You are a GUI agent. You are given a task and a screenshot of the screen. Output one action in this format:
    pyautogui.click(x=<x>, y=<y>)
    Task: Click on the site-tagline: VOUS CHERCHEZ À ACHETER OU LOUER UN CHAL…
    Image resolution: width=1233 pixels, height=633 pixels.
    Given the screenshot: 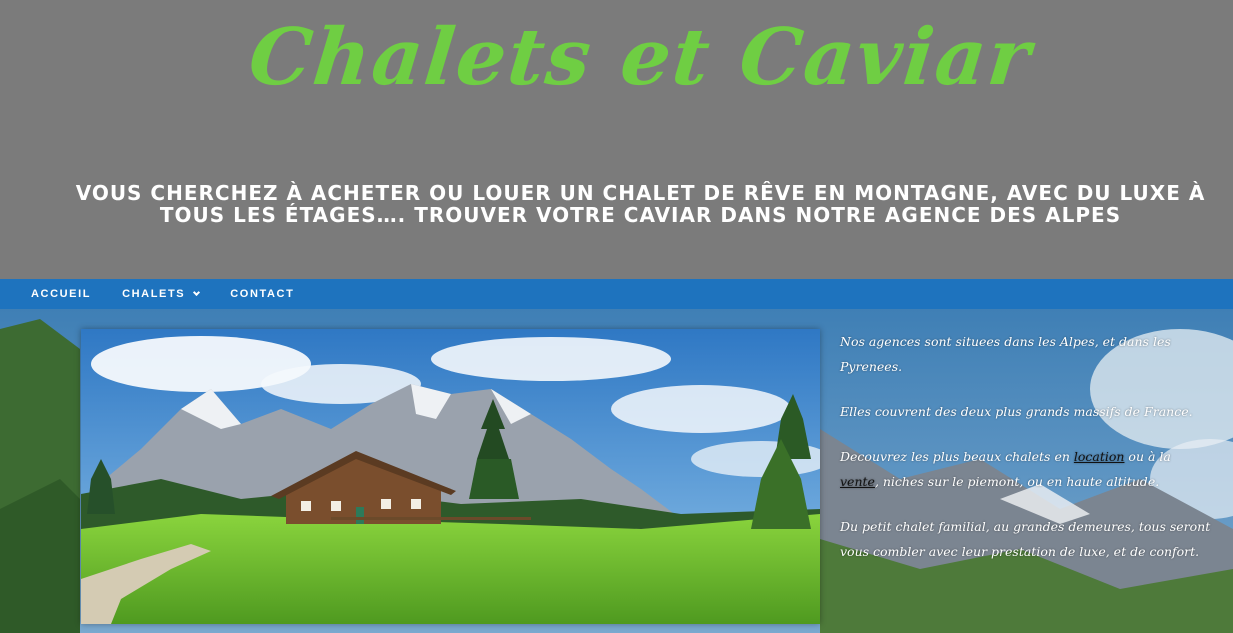 What is the action you would take?
    pyautogui.click(x=640, y=204)
    